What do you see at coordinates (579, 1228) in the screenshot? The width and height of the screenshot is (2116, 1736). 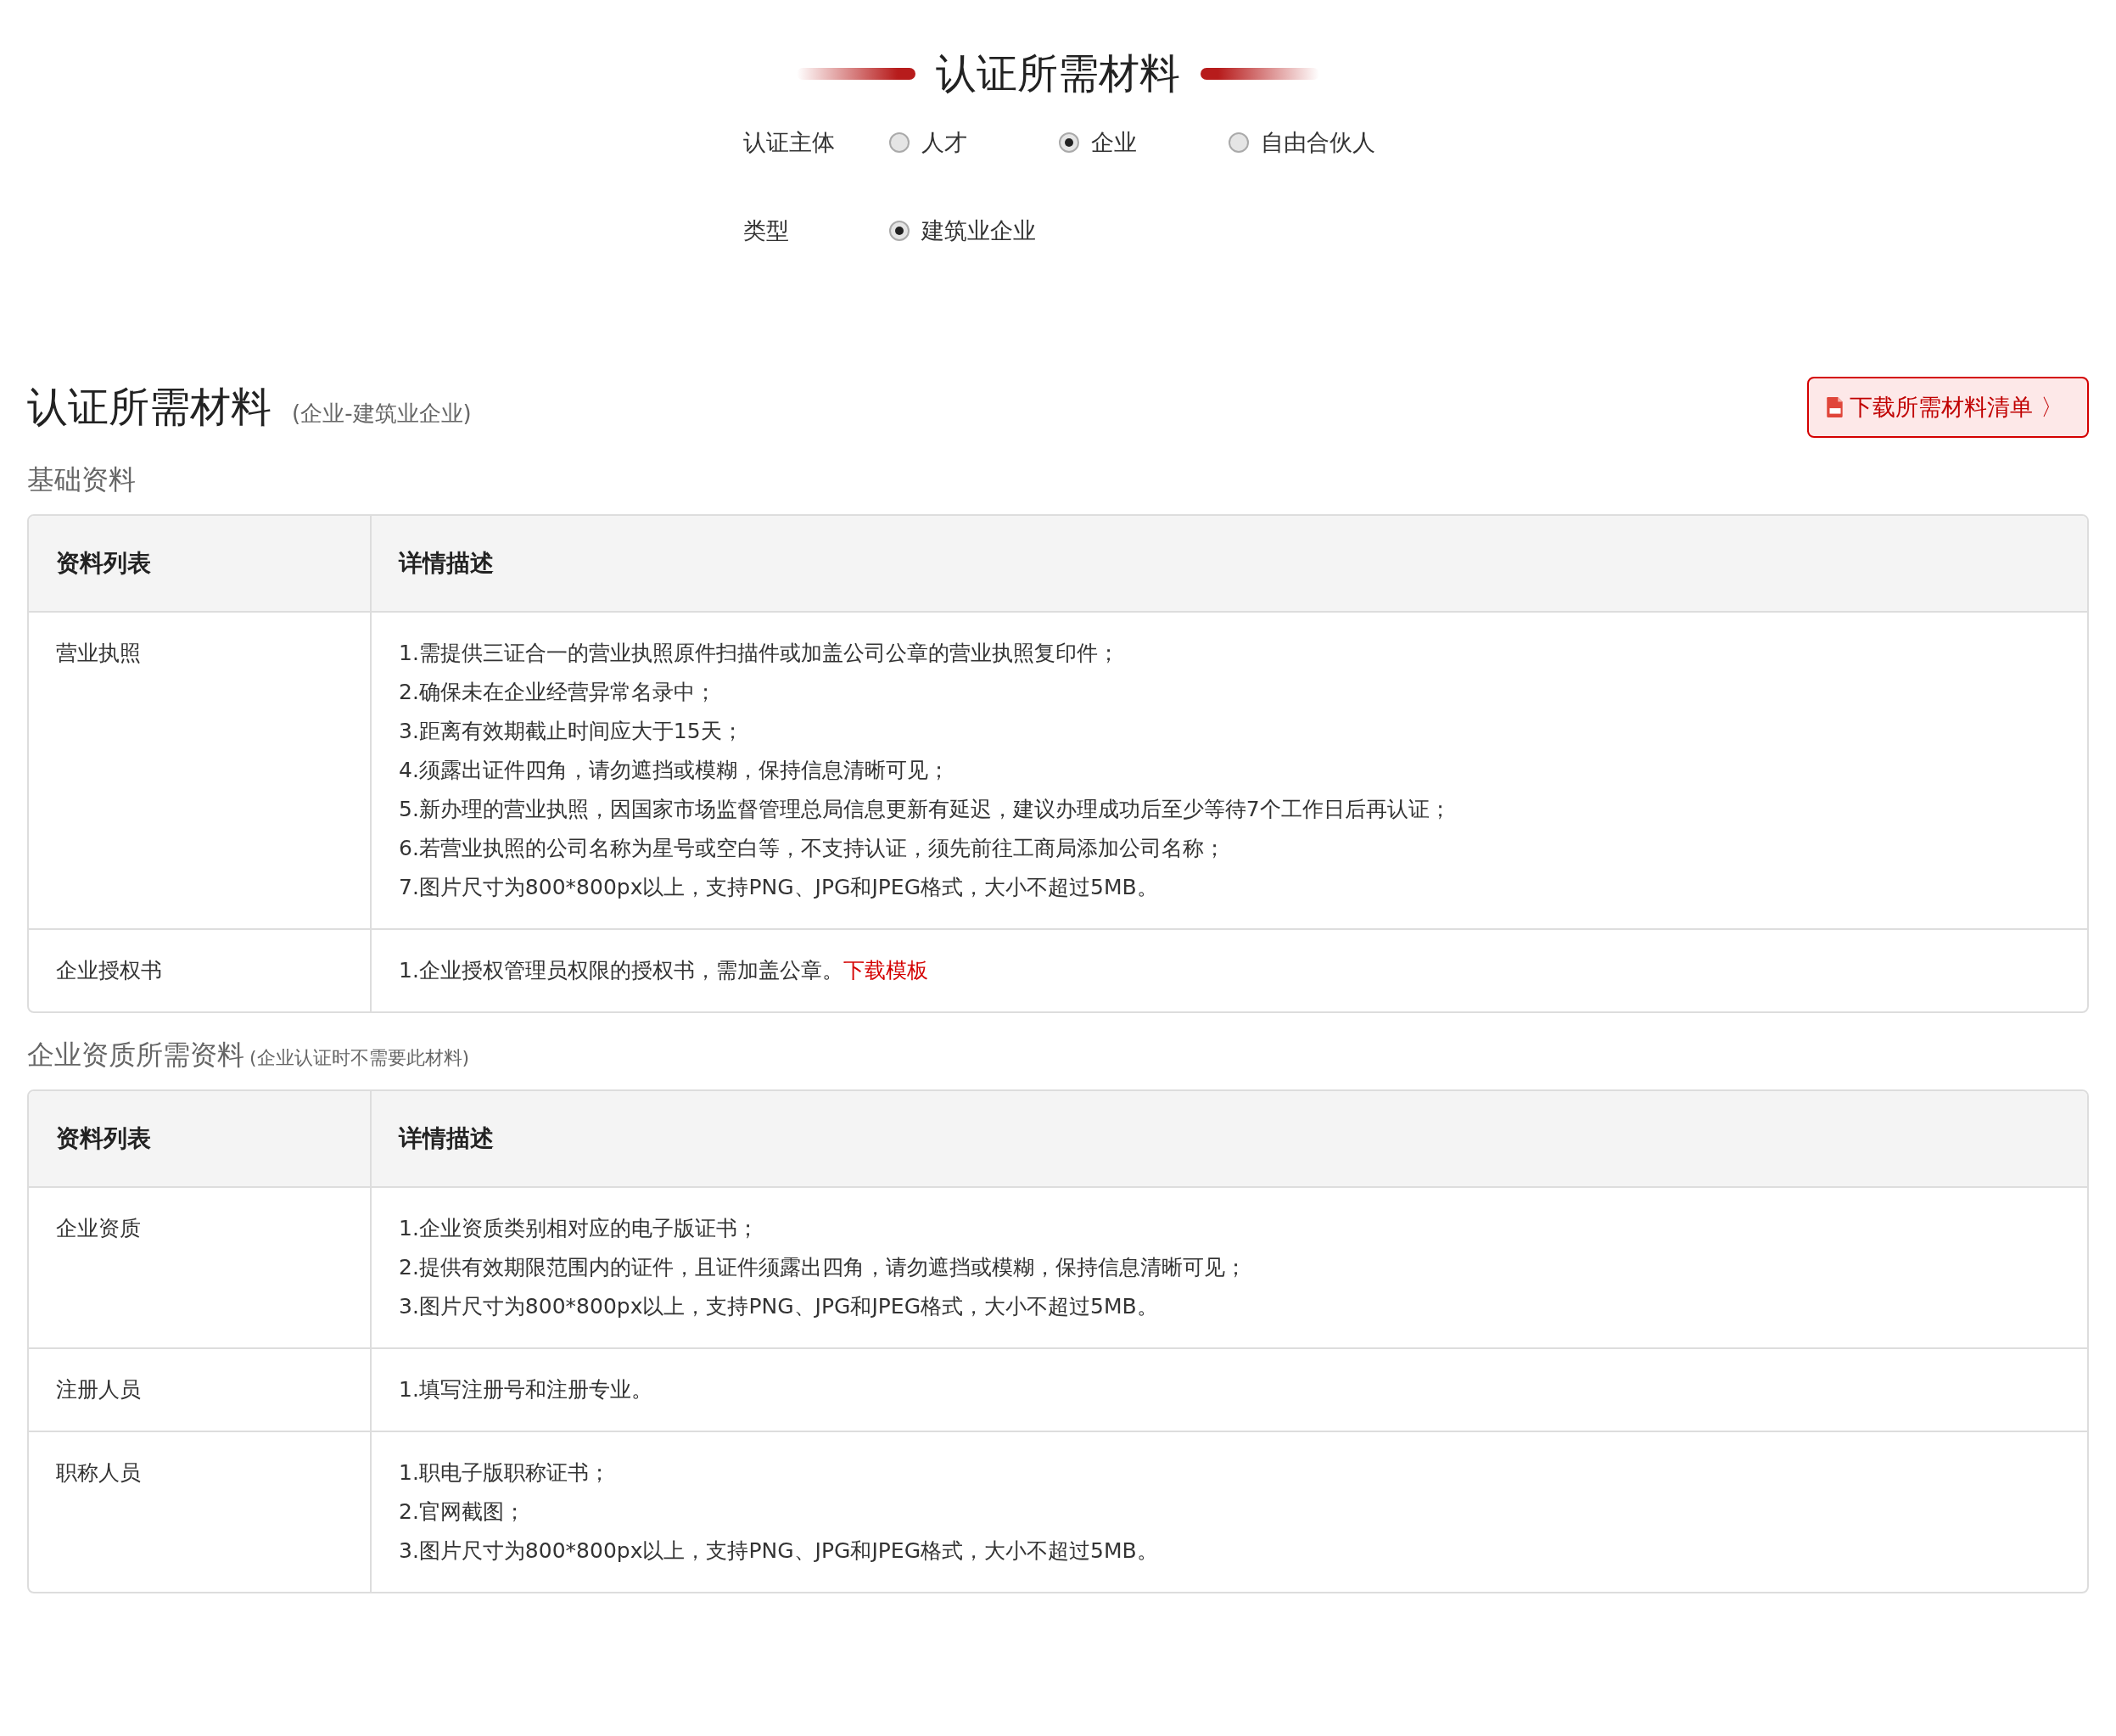 I see `description-line: 1.企业资质类别相对应的电子版证书；` at bounding box center [579, 1228].